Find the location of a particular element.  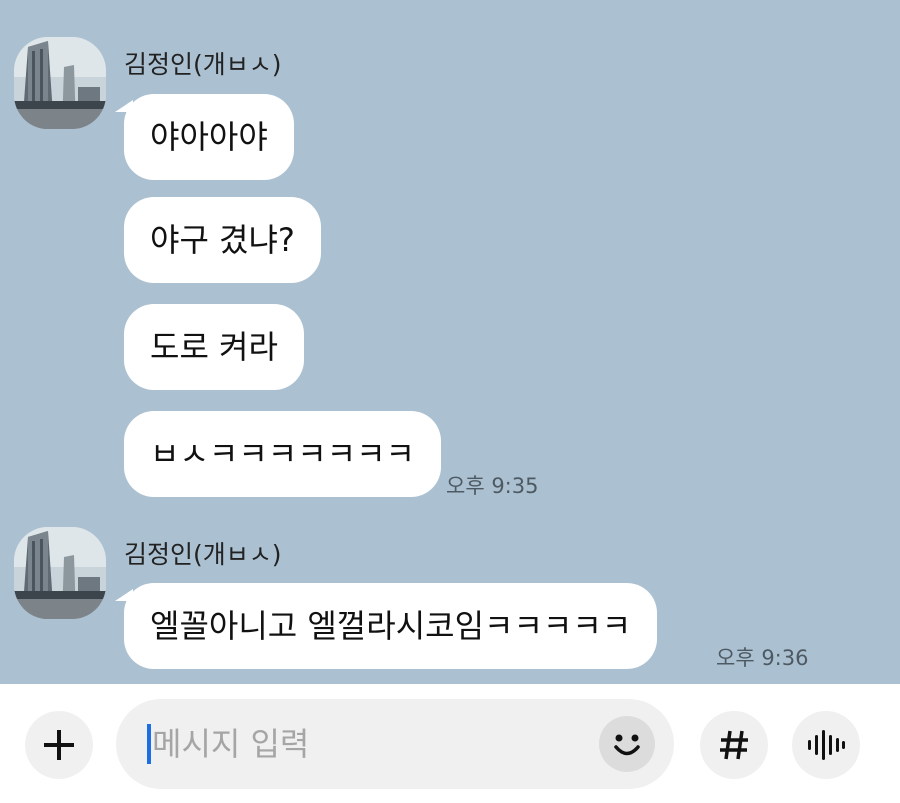

hashtag-icon is located at coordinates (734, 745).